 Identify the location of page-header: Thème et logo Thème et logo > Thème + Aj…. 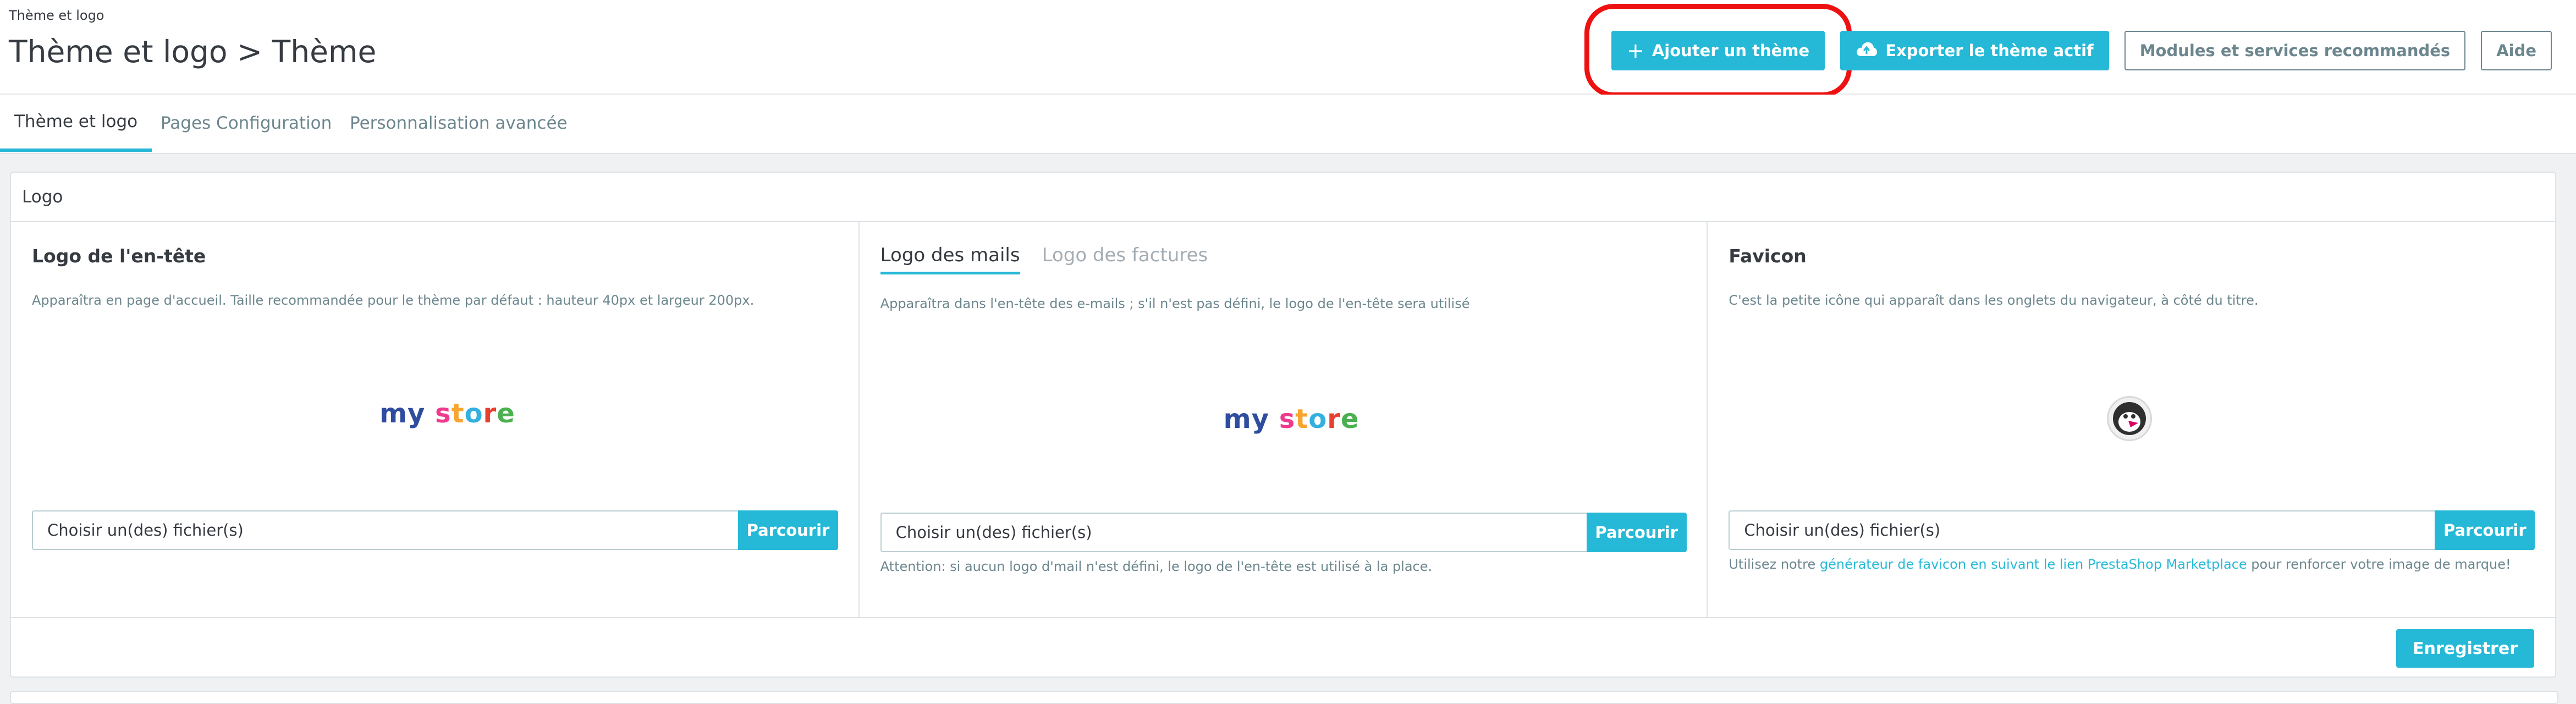
(1288, 48).